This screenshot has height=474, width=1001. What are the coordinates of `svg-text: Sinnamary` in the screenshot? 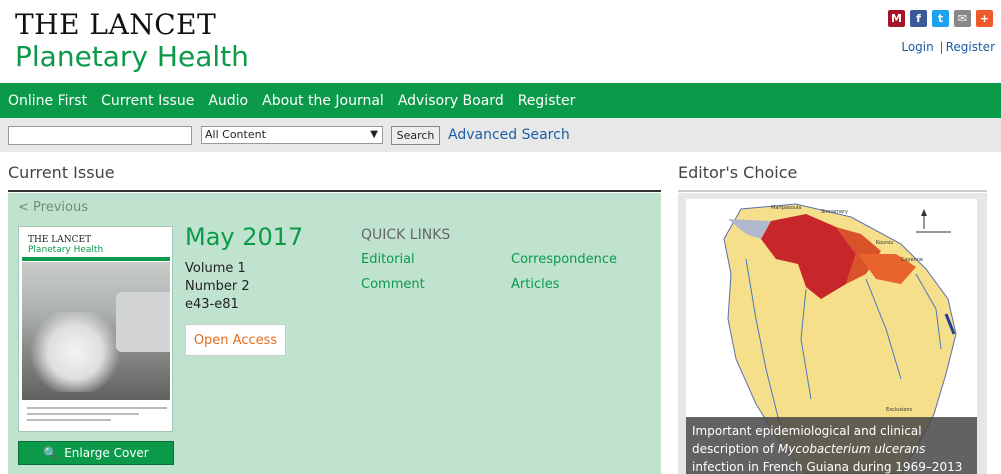 It's located at (834, 212).